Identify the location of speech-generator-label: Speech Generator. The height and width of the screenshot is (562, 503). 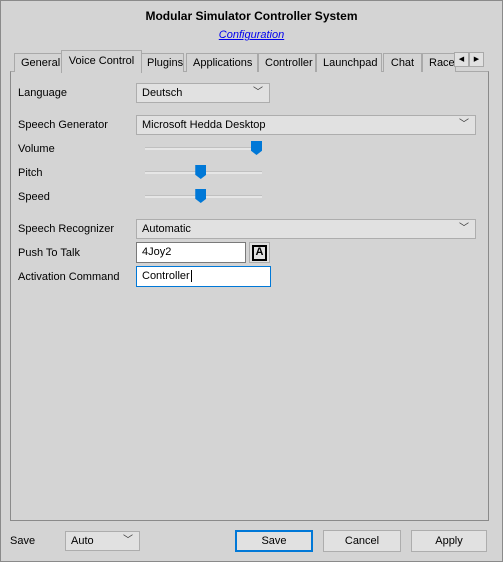
(63, 125).